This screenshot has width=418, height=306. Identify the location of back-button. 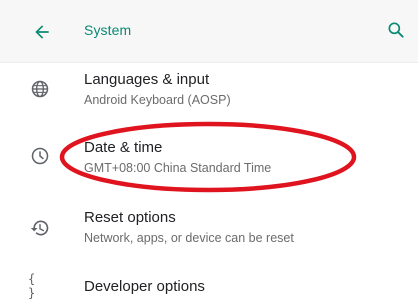
(42, 32).